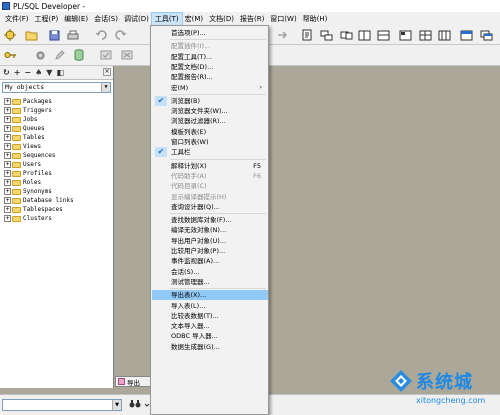 This screenshot has width=500, height=415. What do you see at coordinates (221, 19) in the screenshot?
I see `menu-7: 文档(D)` at bounding box center [221, 19].